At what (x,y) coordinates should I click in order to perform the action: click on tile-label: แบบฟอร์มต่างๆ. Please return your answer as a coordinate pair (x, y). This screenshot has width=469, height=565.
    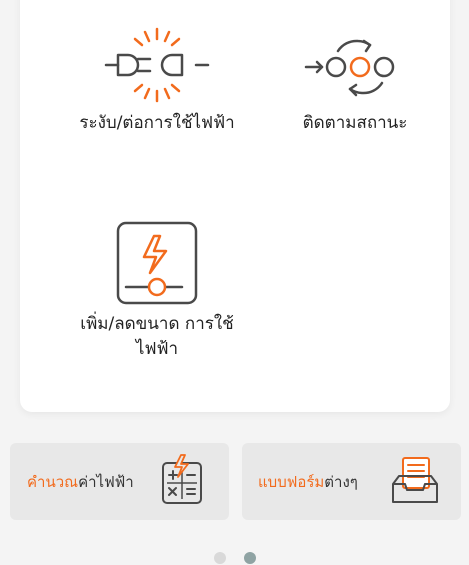
    Looking at the image, I should click on (308, 481).